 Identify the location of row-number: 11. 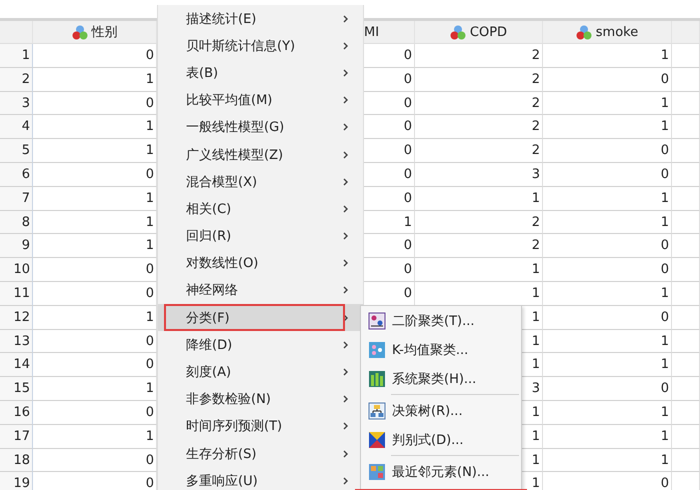
(16, 294).